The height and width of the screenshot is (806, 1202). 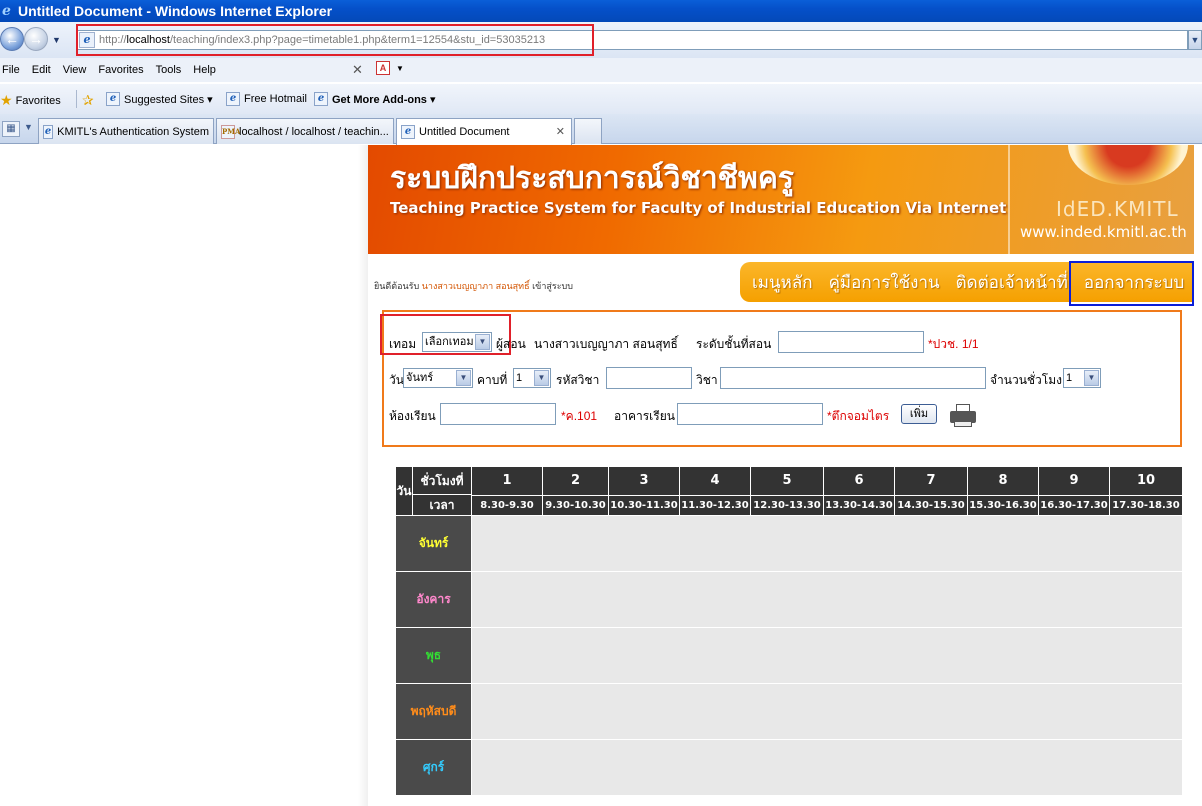 I want to click on close-tab-icon: ✕, so click(x=560, y=131).